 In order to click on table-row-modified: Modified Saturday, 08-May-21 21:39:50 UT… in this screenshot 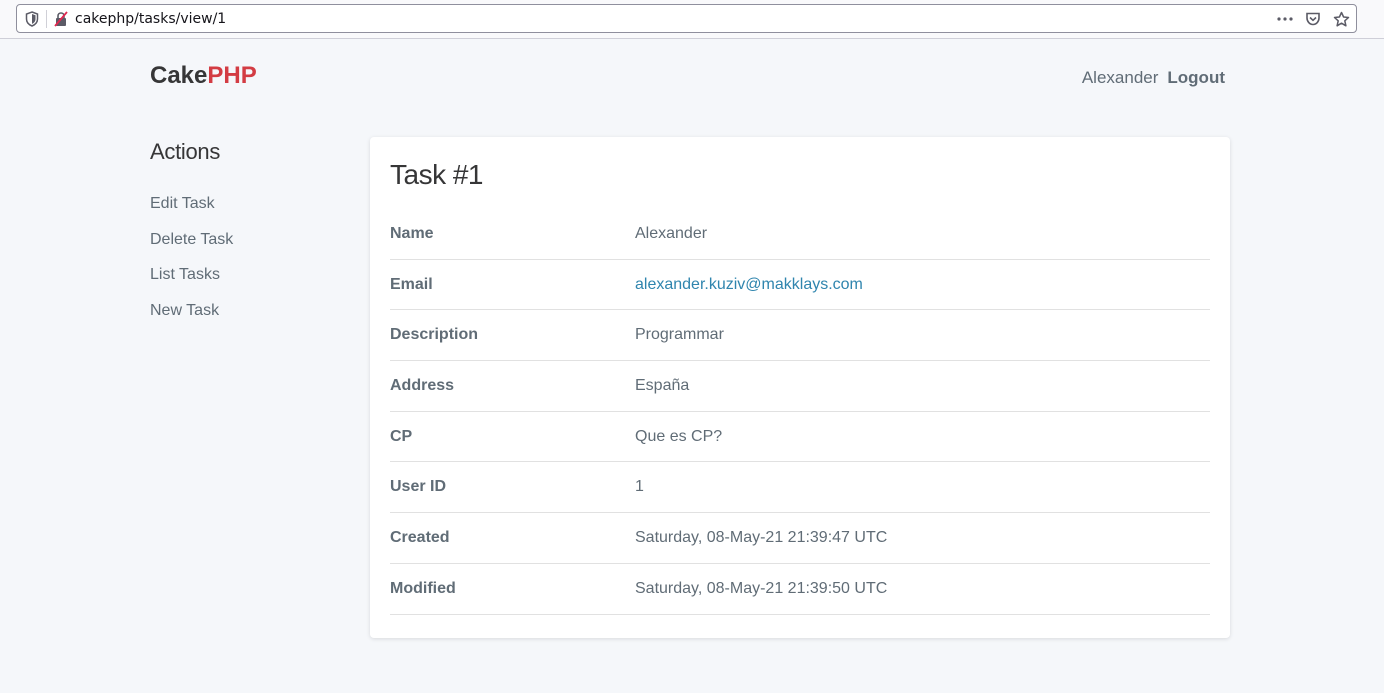, I will do `click(800, 589)`.